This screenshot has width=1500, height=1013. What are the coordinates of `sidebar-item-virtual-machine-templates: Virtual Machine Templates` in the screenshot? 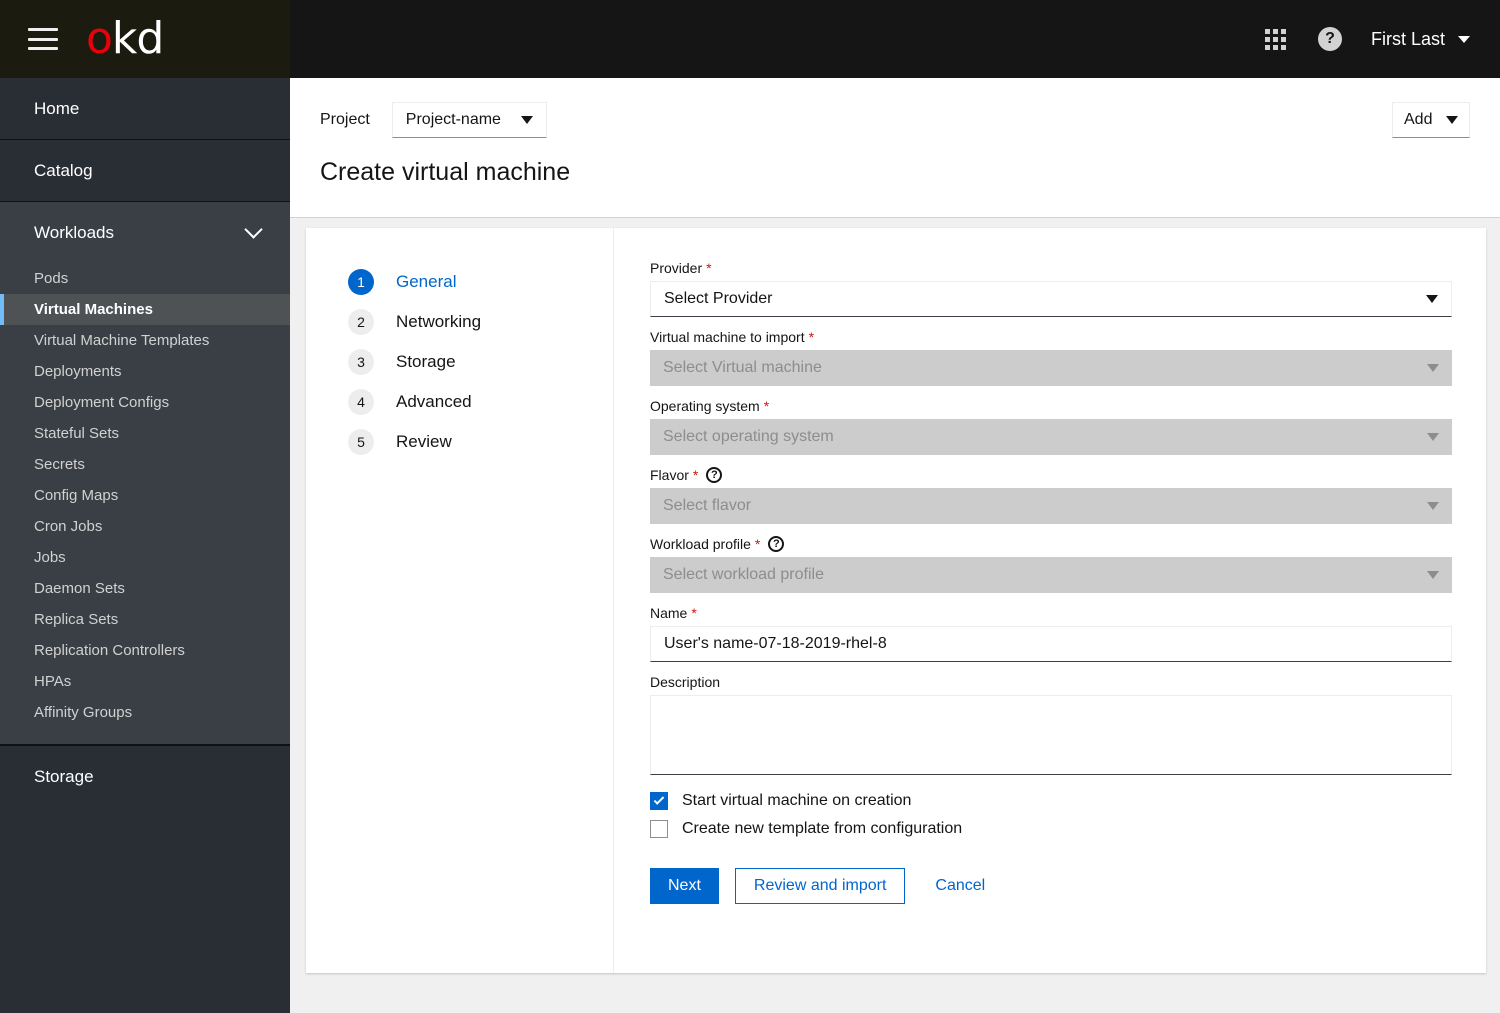 It's located at (145, 340).